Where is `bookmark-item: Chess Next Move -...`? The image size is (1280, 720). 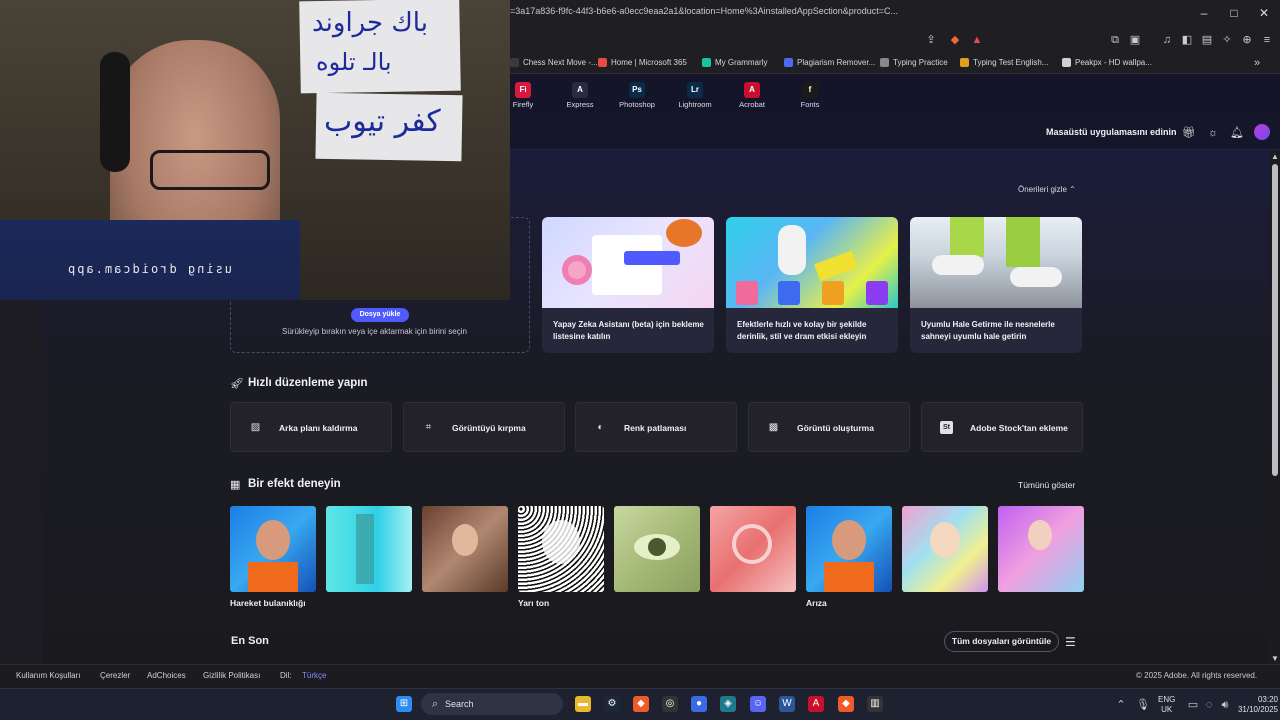 bookmark-item: Chess Next Move -... is located at coordinates (554, 62).